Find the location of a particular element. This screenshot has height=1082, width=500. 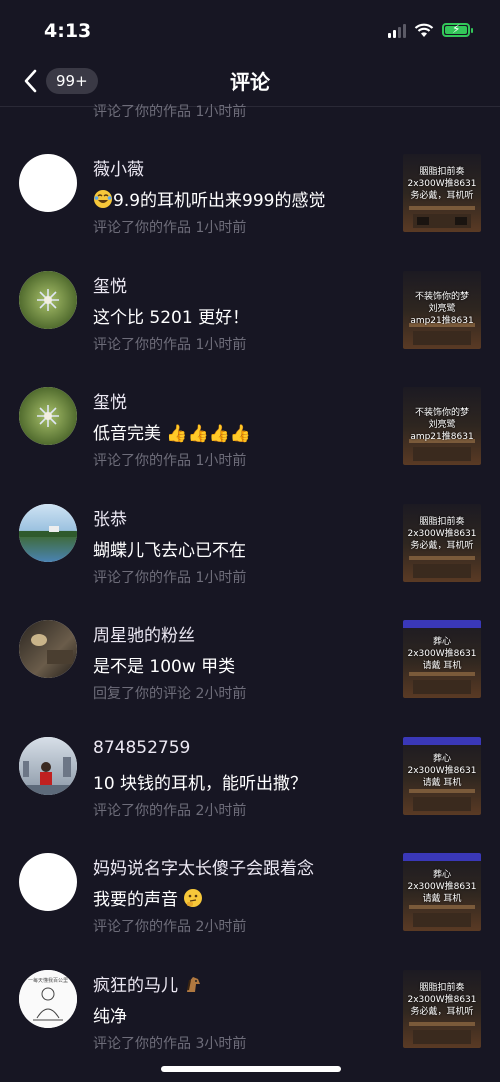

status-icons: ⚡ is located at coordinates (430, 30).